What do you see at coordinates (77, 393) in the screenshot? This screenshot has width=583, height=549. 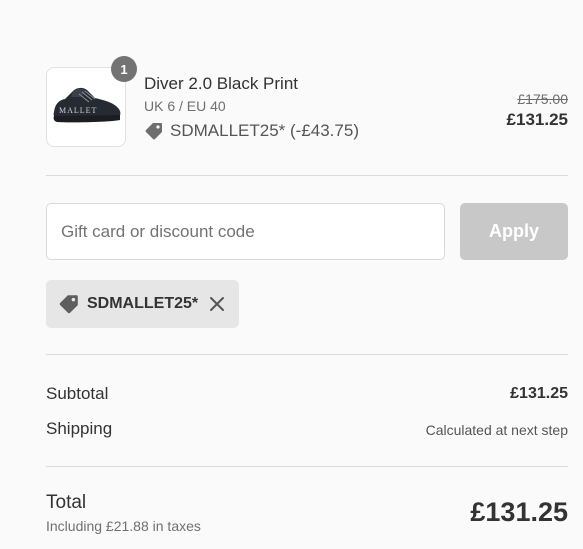 I see `subtotal-label: Subtotal` at bounding box center [77, 393].